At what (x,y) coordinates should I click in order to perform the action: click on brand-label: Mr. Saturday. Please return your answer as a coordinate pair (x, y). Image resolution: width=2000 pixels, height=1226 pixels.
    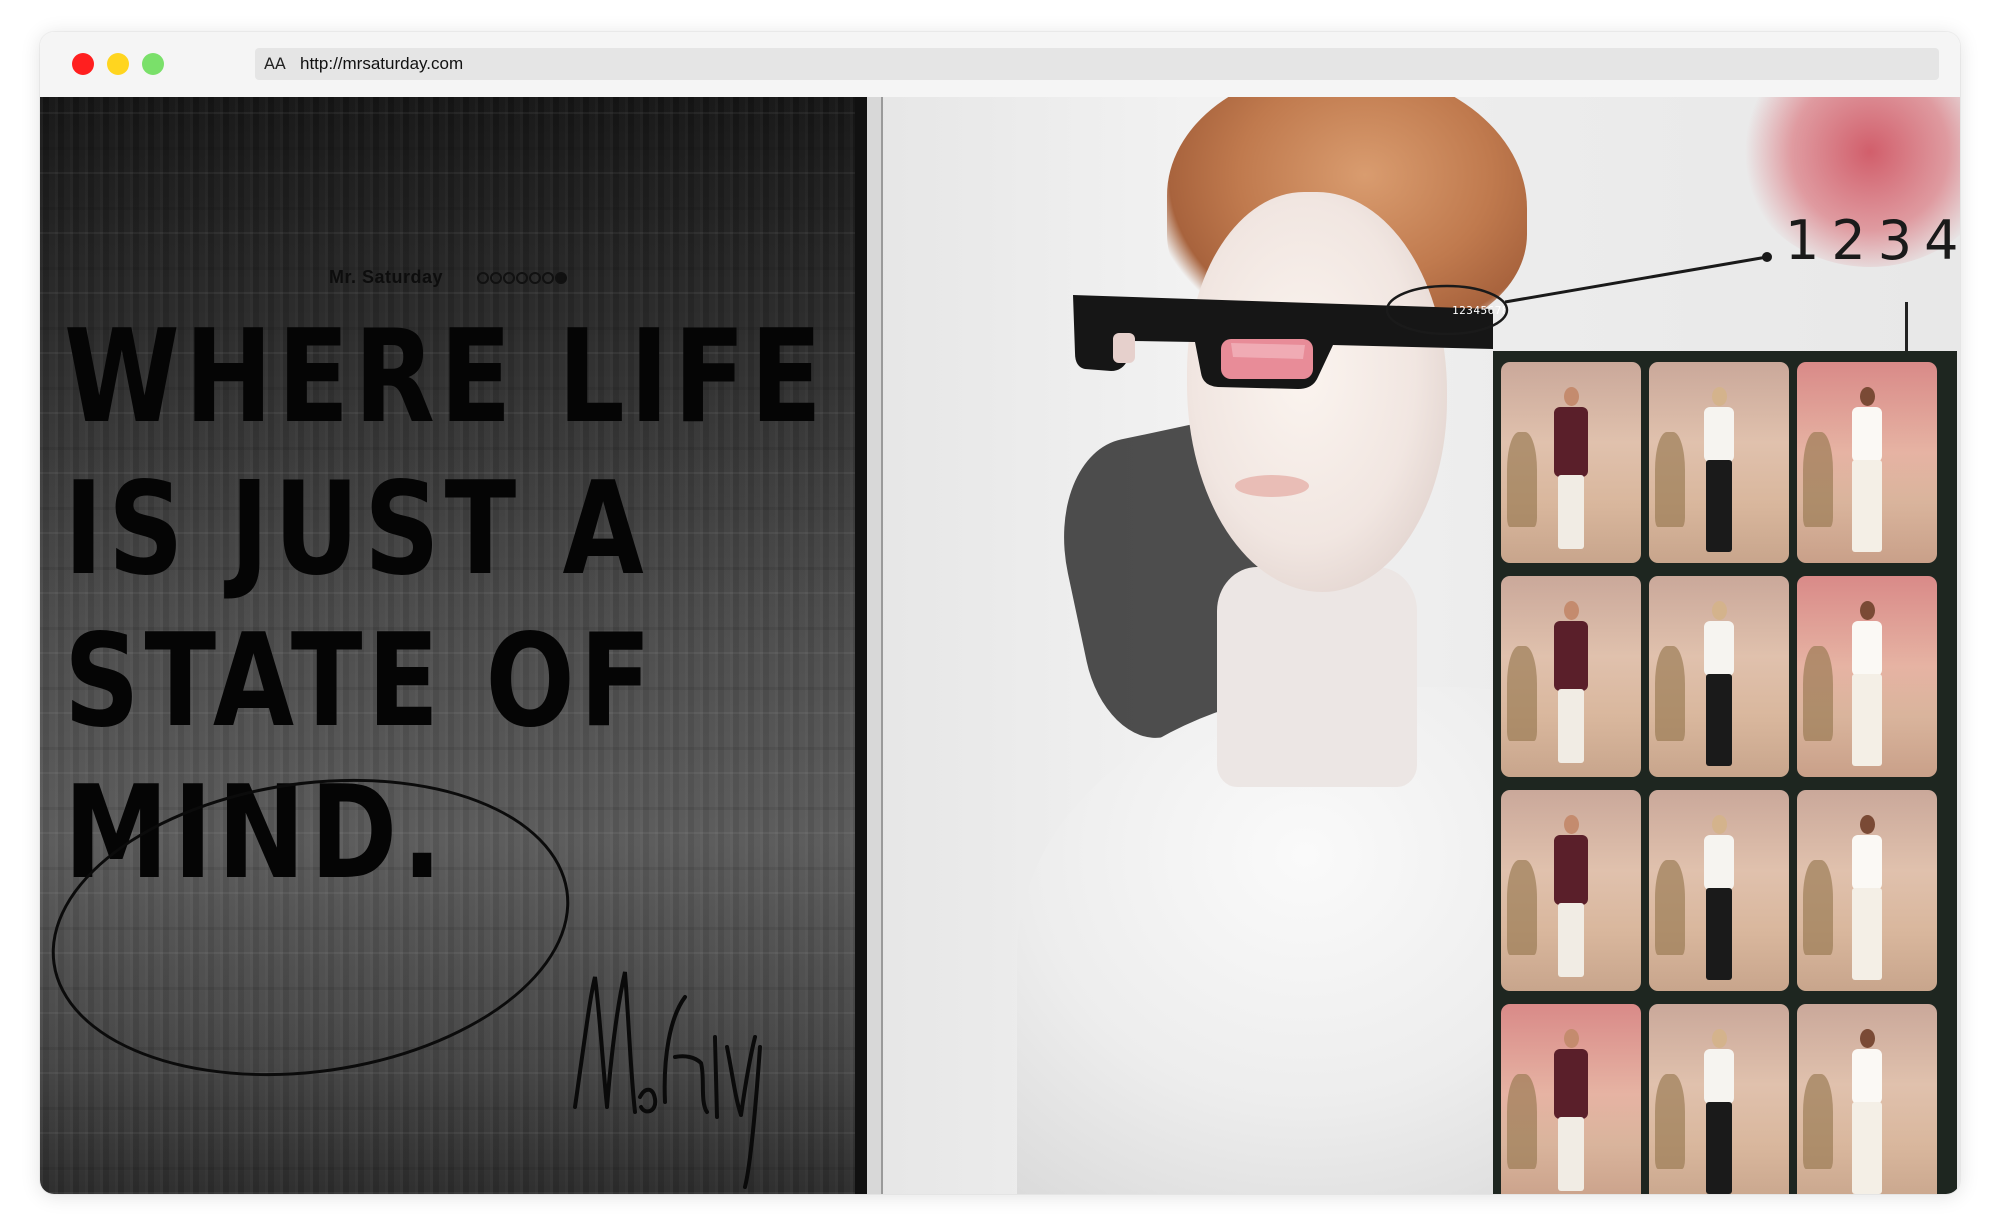
    Looking at the image, I should click on (386, 277).